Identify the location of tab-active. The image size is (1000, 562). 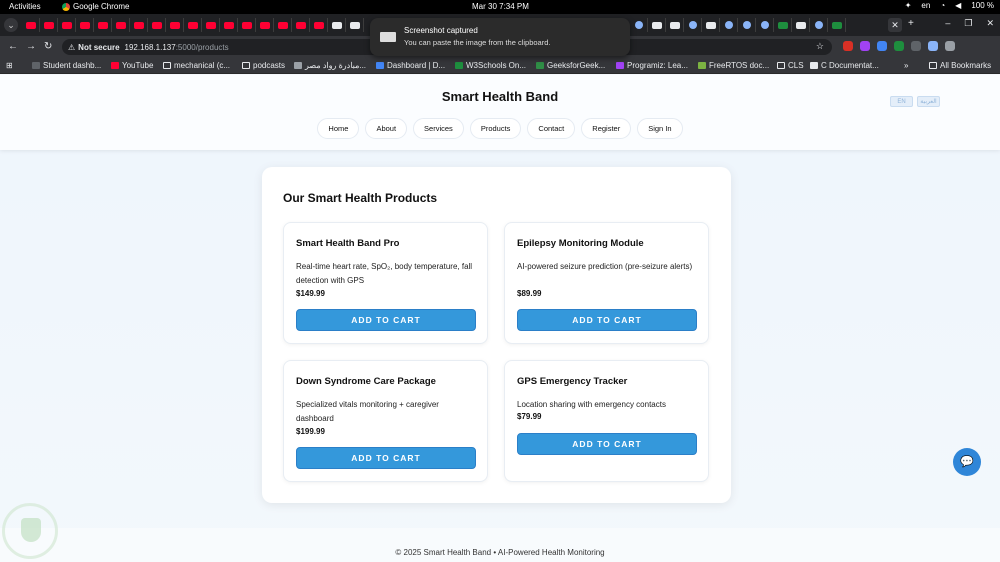
(837, 25).